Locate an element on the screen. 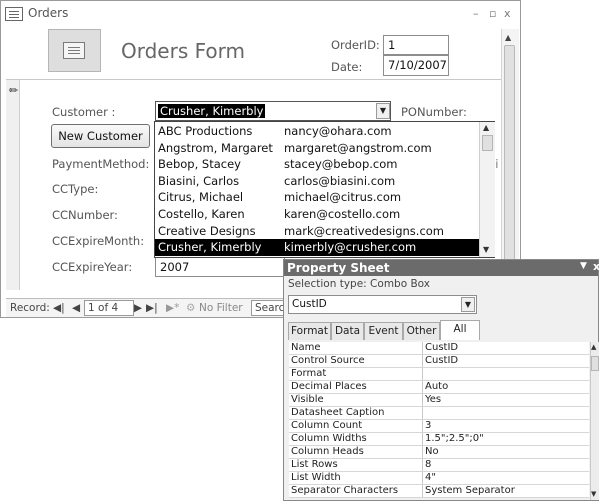 The height and width of the screenshot is (501, 599). property-name: Name is located at coordinates (306, 347).